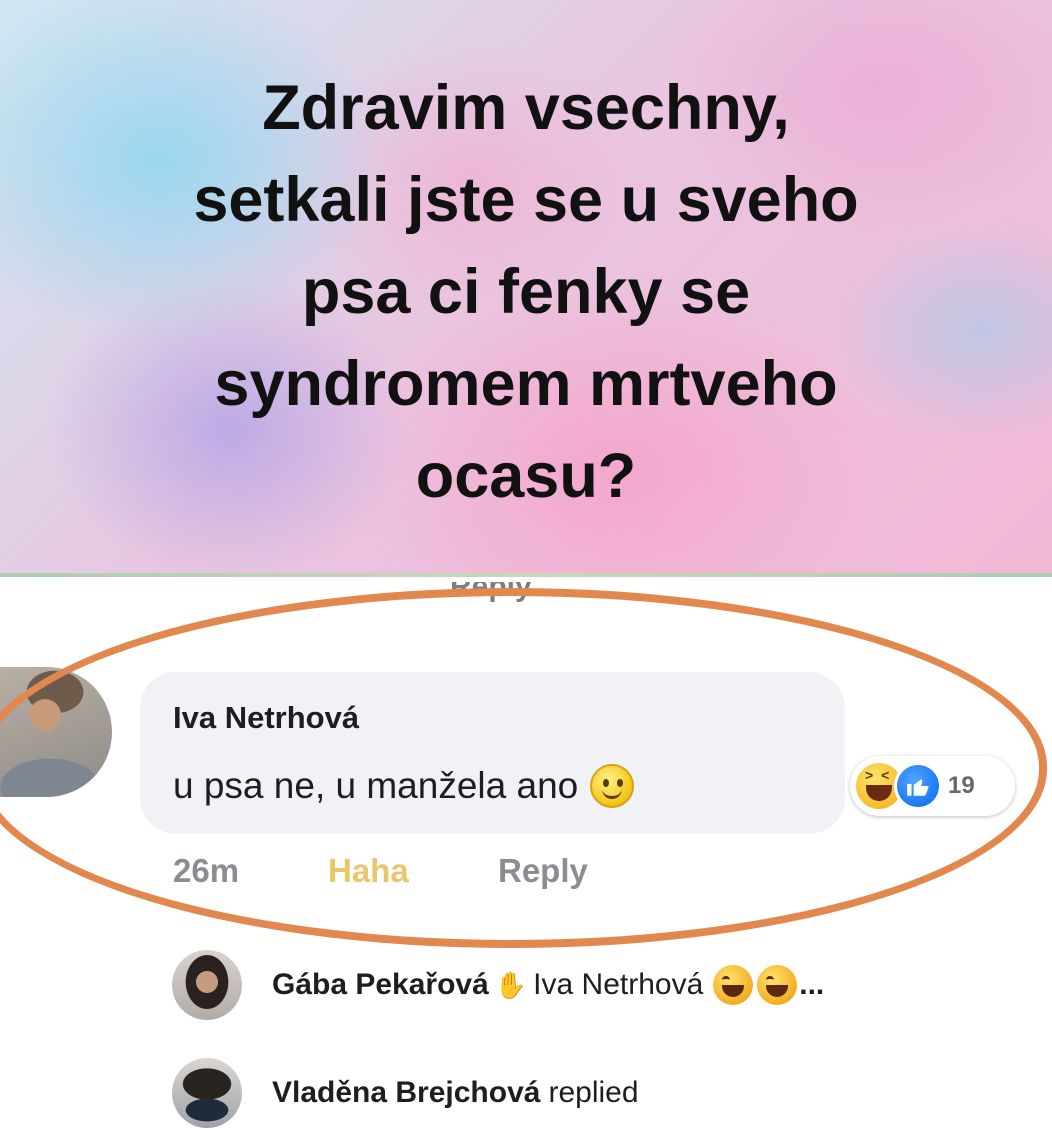 Image resolution: width=1052 pixels, height=1144 pixels. I want to click on reply-target: Iva Netrhová, so click(618, 984).